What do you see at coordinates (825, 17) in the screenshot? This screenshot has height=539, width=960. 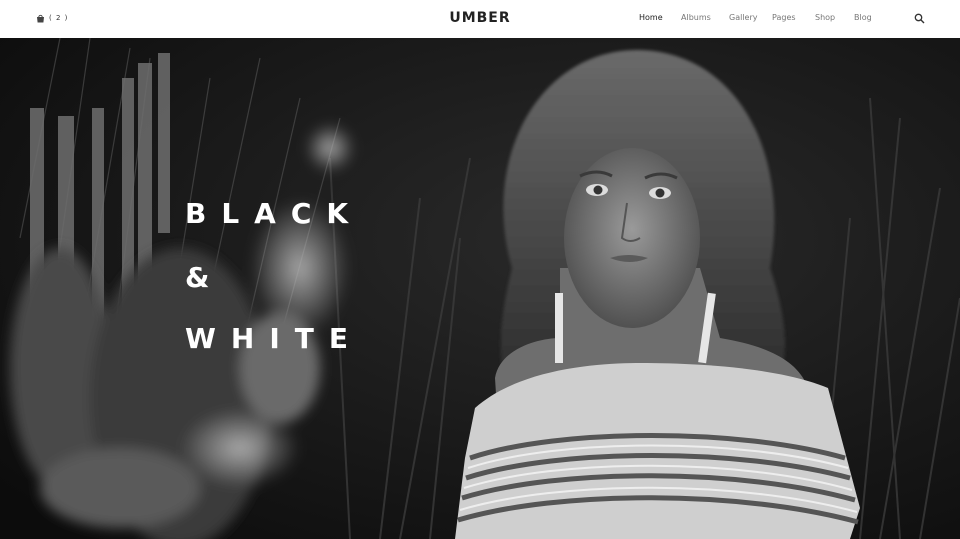 I see `nav-shop: Shop` at bounding box center [825, 17].